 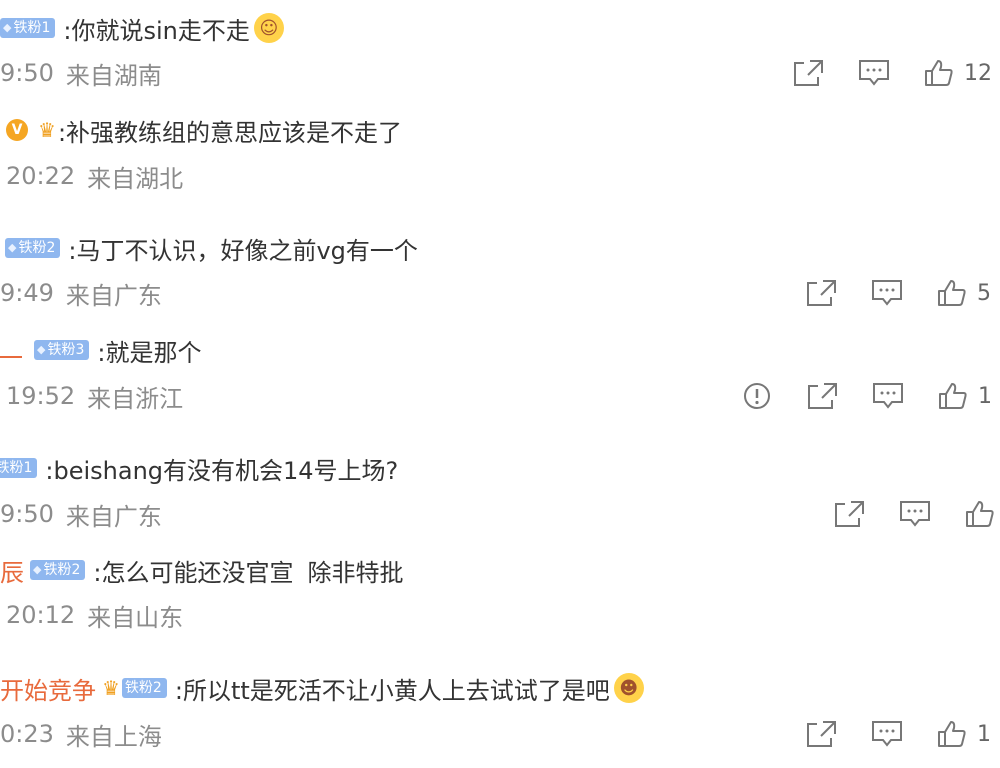 What do you see at coordinates (144, 688) in the screenshot?
I see `fan-badge: 铁粉2` at bounding box center [144, 688].